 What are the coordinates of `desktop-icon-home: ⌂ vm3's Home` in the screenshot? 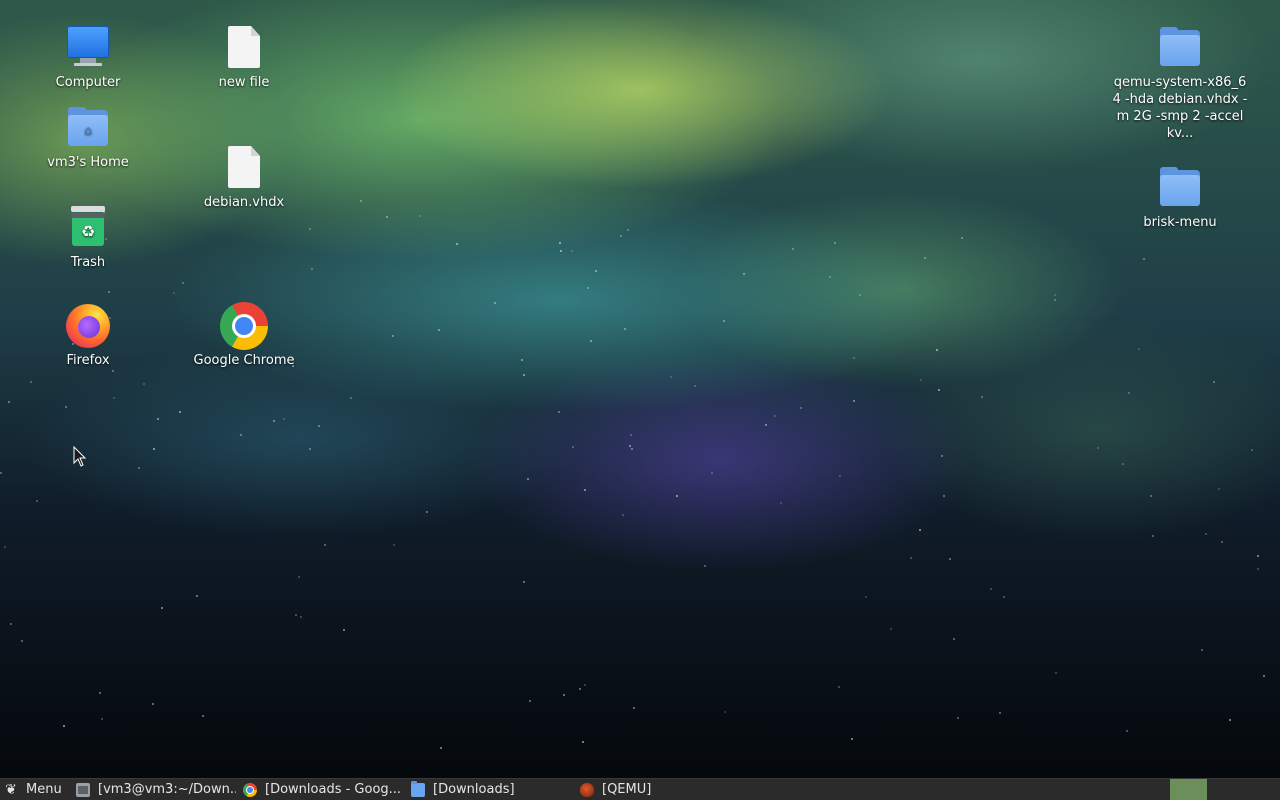 It's located at (88, 137).